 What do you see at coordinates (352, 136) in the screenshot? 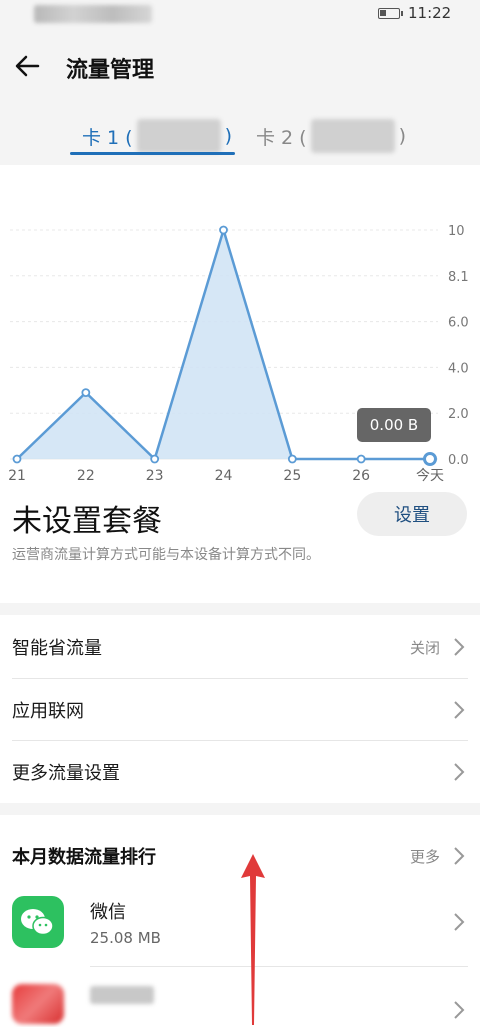
I see `tab-sim-2-number-blurred` at bounding box center [352, 136].